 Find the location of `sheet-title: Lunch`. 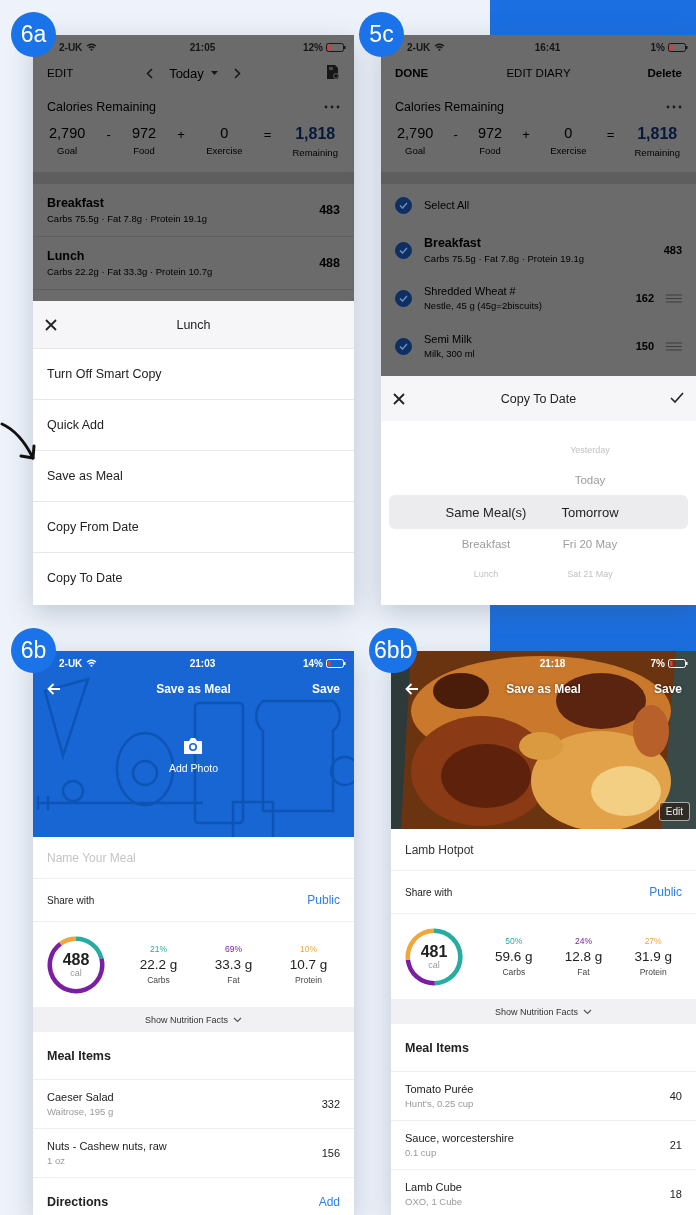

sheet-title: Lunch is located at coordinates (193, 324).